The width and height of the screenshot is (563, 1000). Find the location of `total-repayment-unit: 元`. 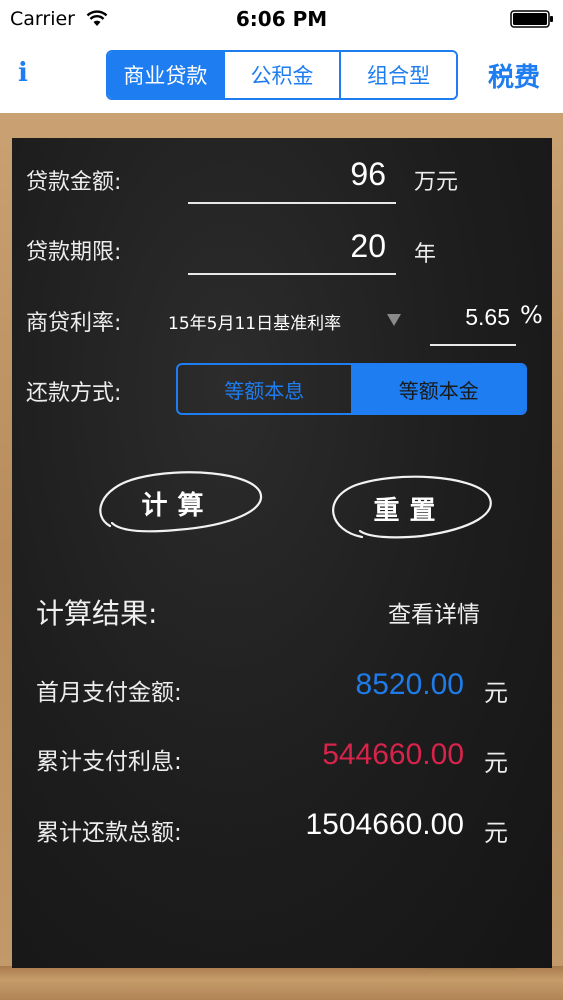

total-repayment-unit: 元 is located at coordinates (496, 833).